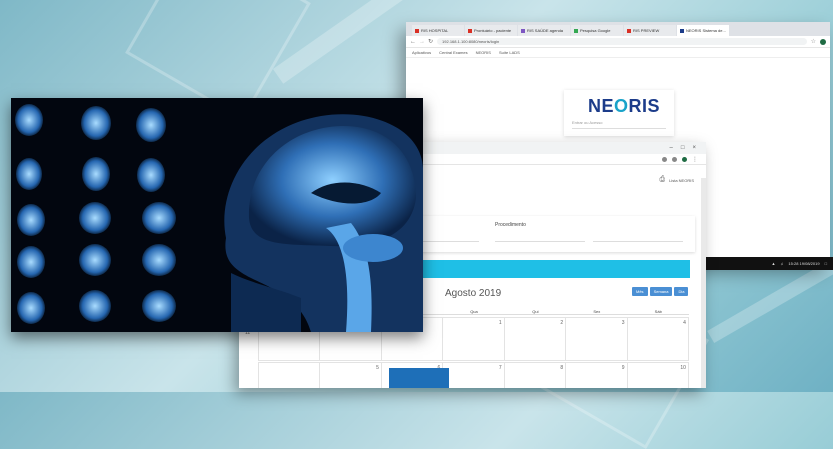 This screenshot has width=833, height=449. What do you see at coordinates (671, 148) in the screenshot?
I see `minimize-icon: –` at bounding box center [671, 148].